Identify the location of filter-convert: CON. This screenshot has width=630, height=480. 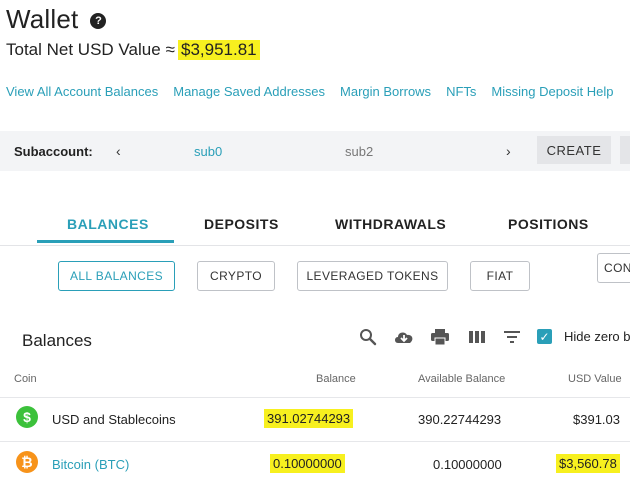
(613, 268).